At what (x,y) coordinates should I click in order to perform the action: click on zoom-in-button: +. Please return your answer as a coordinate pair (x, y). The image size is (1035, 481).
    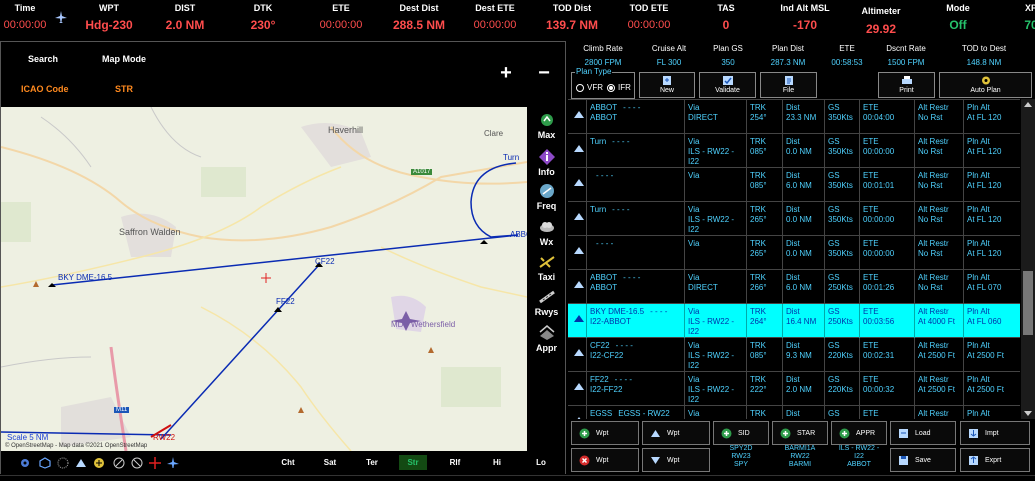
    Looking at the image, I should click on (506, 73).